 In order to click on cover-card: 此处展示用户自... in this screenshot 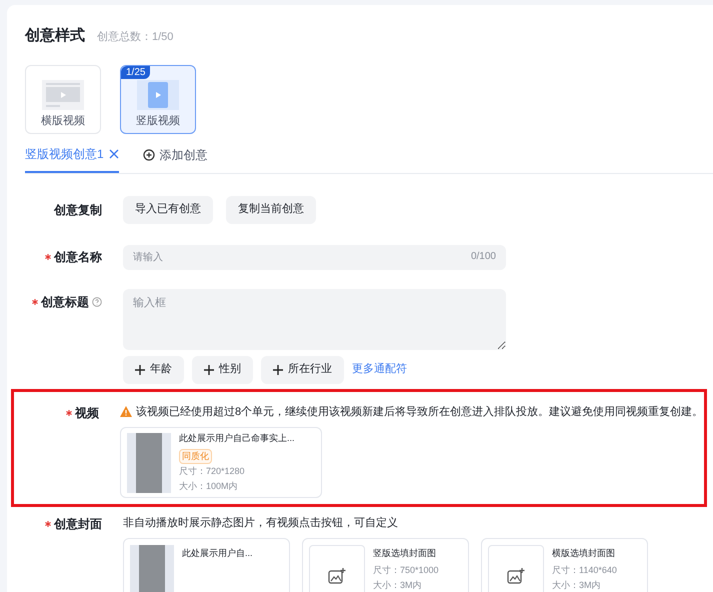, I will do `click(206, 565)`.